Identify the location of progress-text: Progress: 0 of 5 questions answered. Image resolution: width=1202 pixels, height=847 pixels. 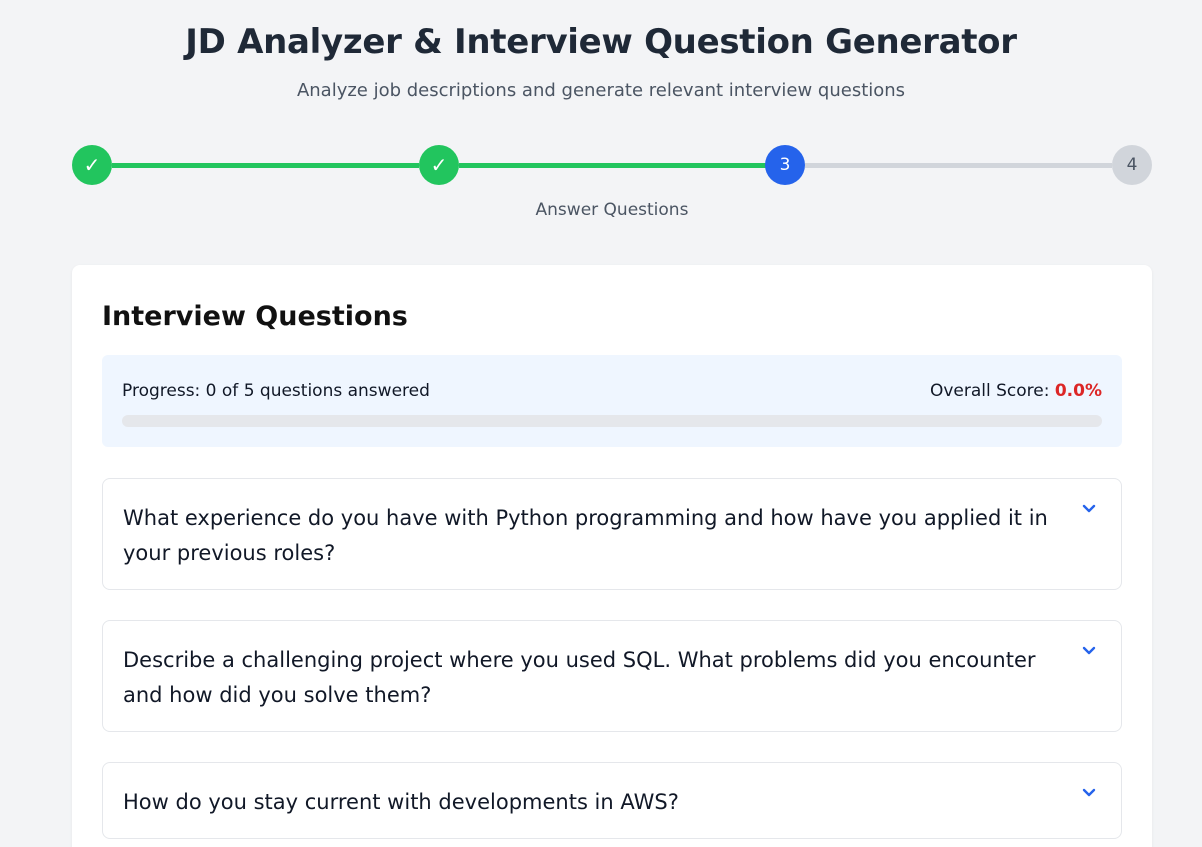
(276, 391).